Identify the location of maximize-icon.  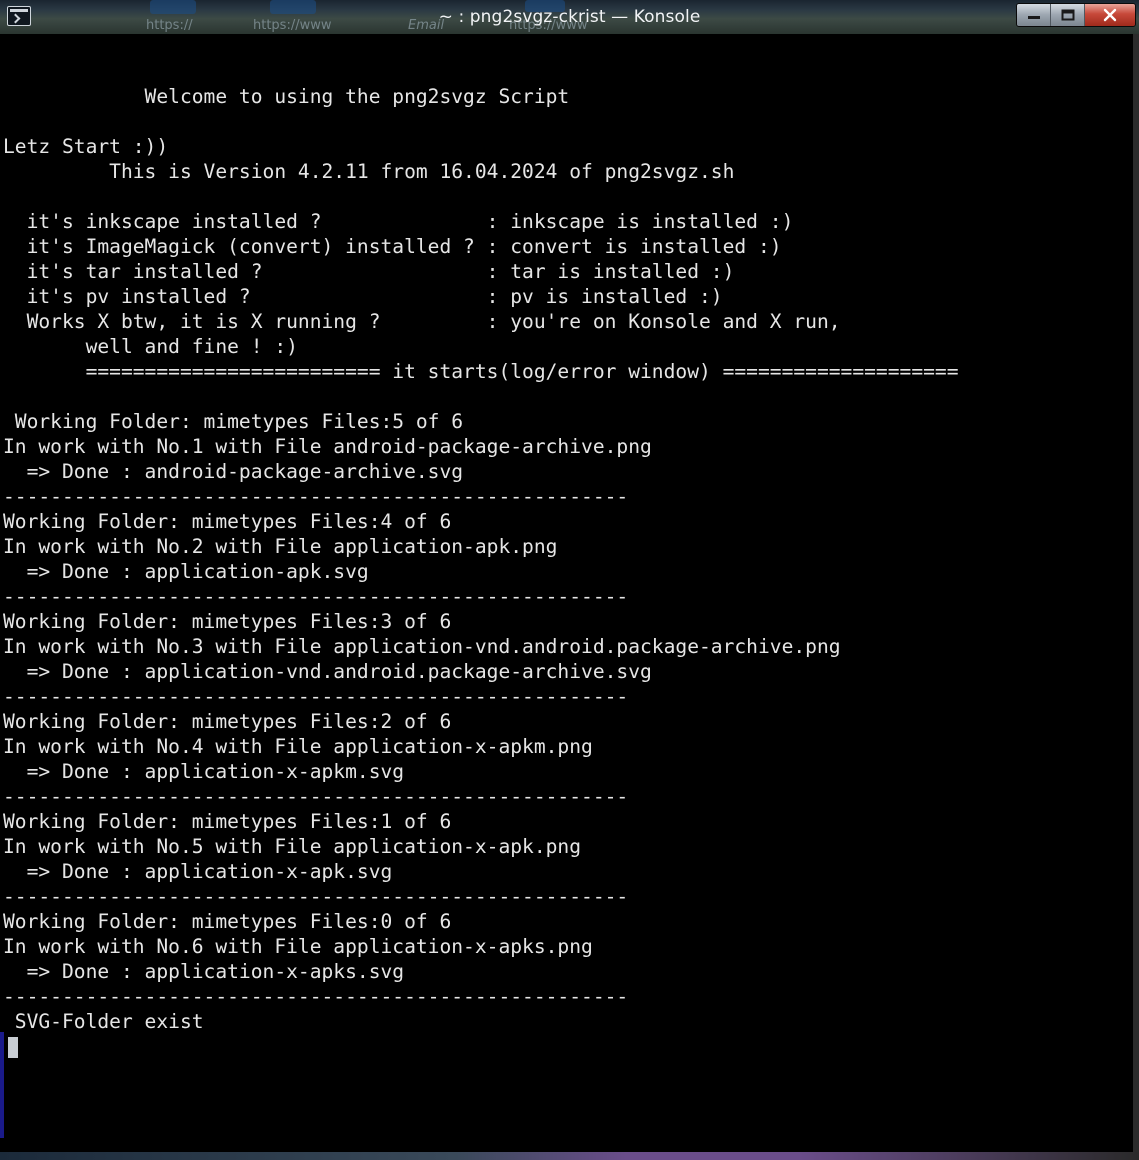
(1067, 15).